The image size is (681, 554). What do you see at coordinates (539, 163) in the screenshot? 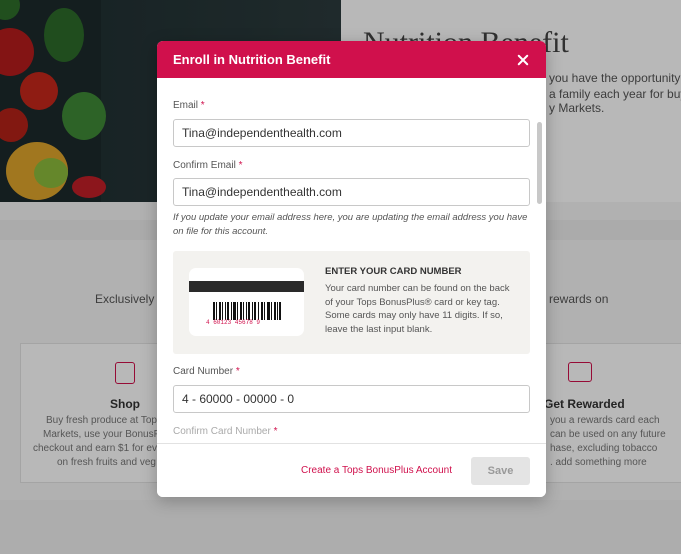
I see `scrollbar-thumb` at bounding box center [539, 163].